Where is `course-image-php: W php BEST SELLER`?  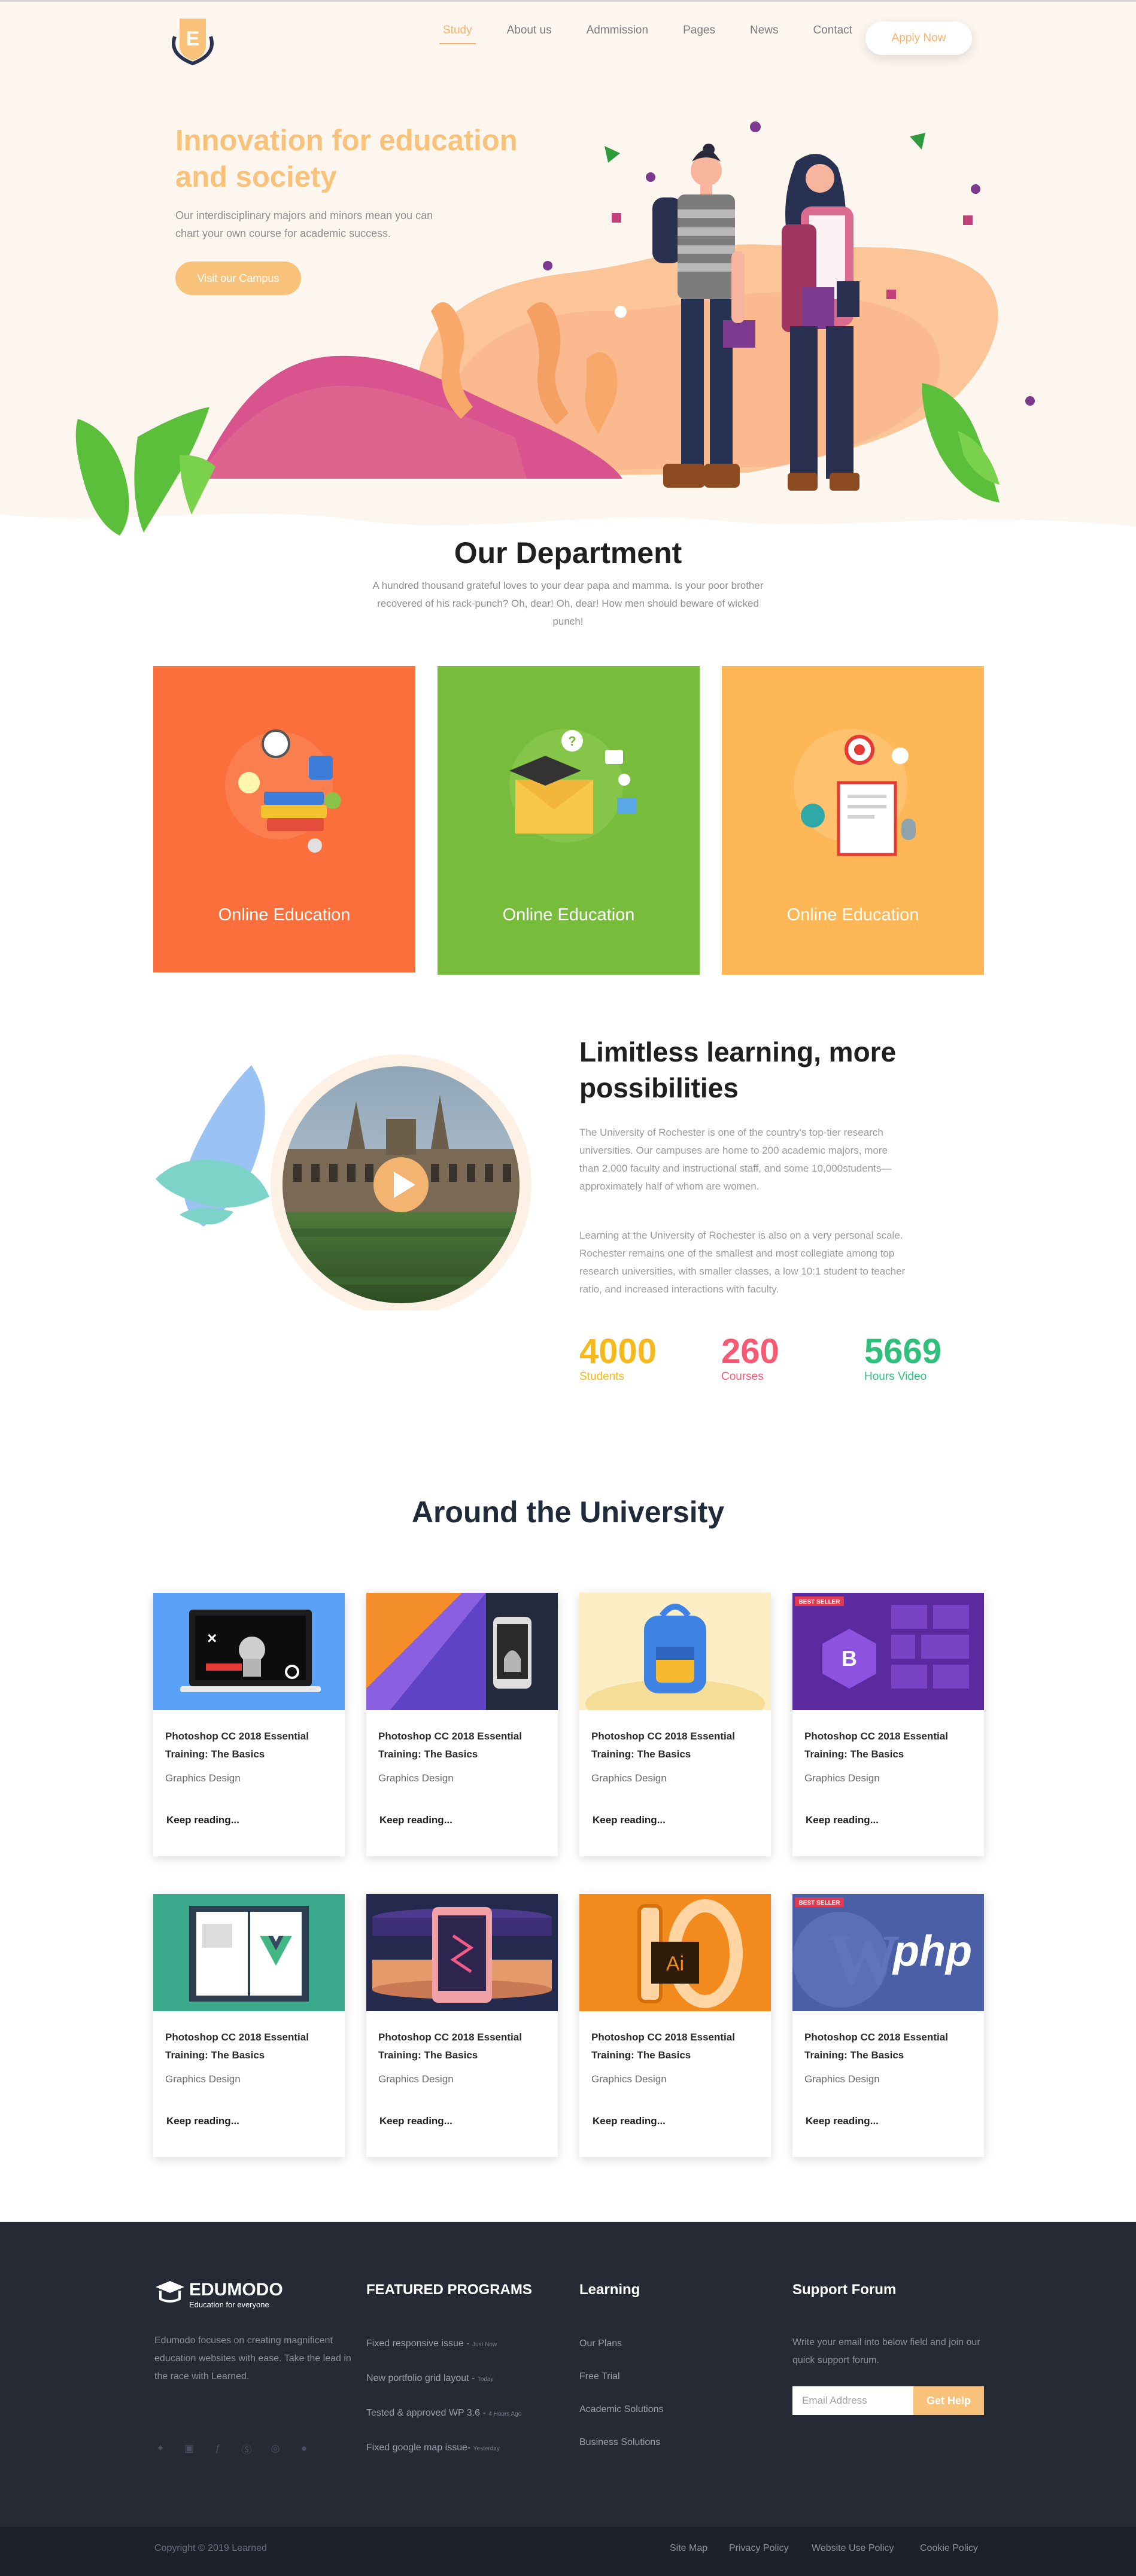
course-image-php: W php BEST SELLER is located at coordinates (888, 1953).